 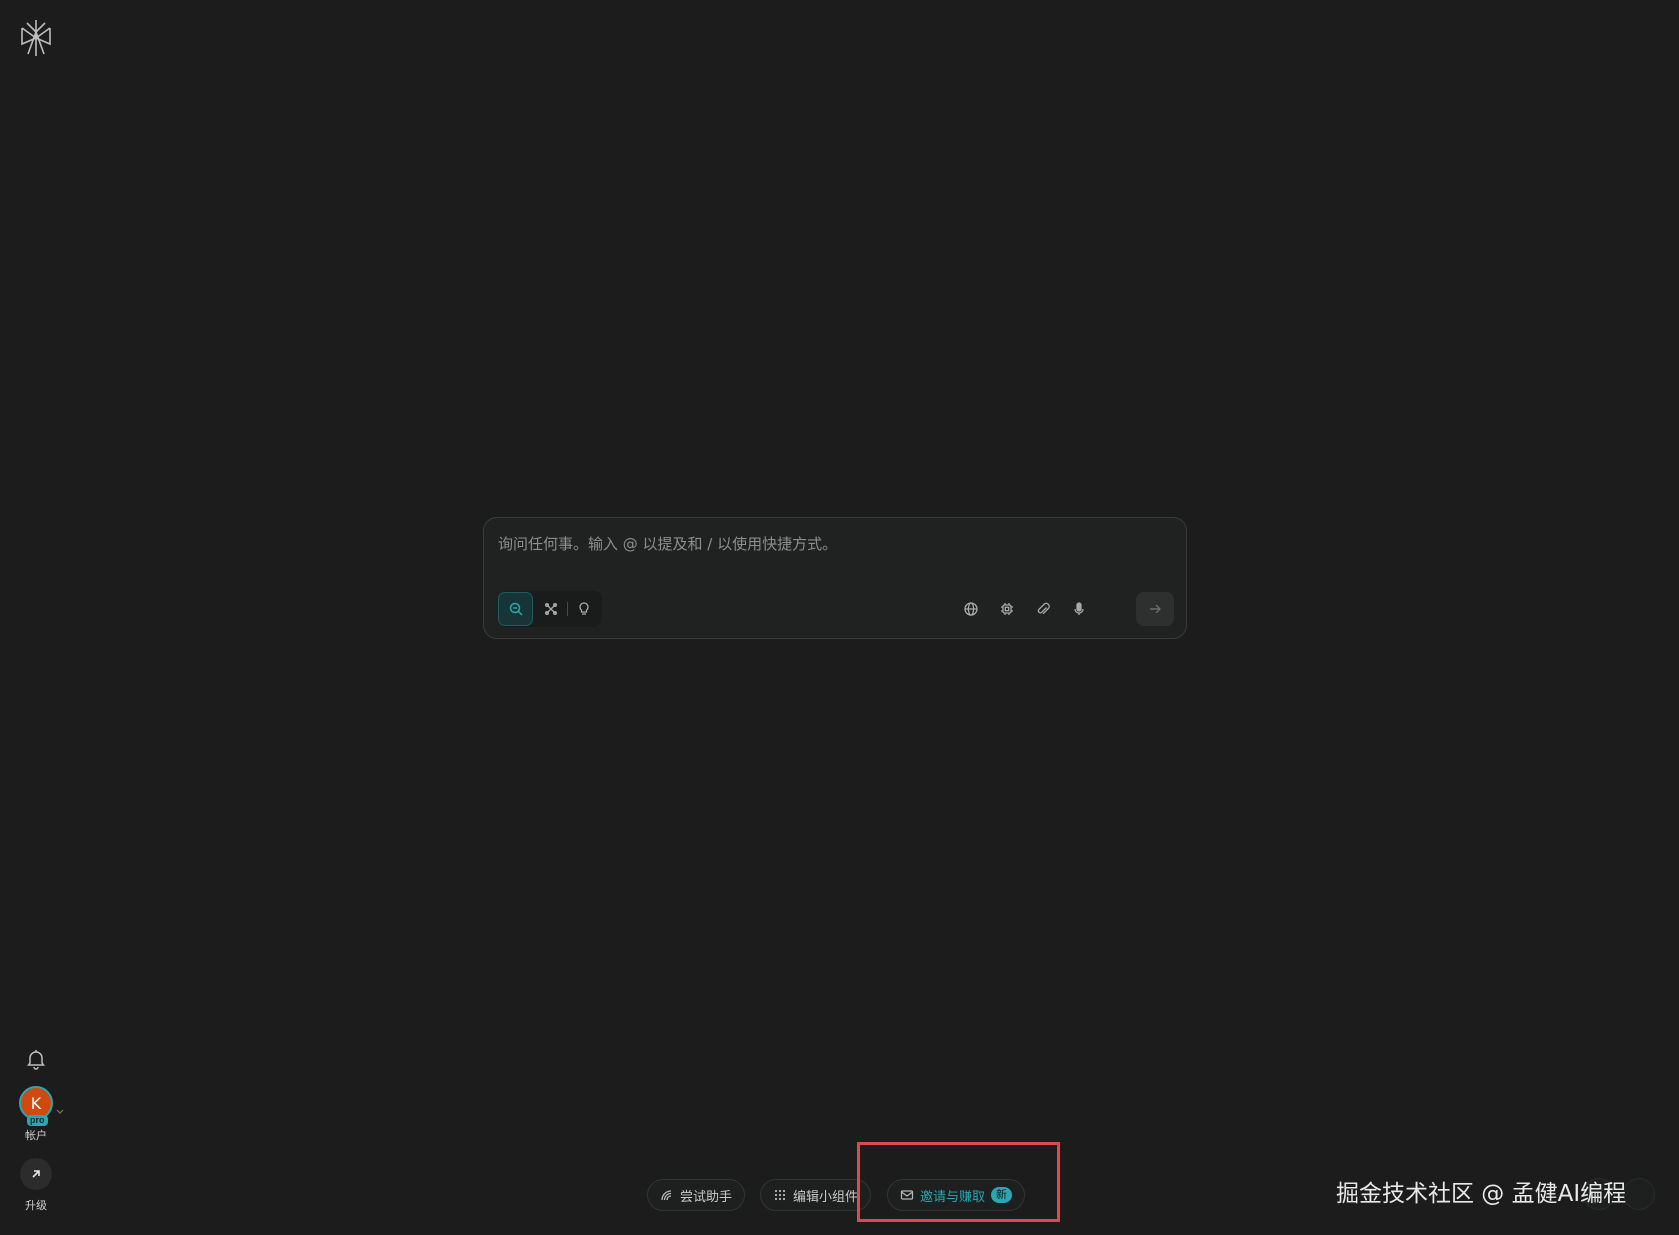 What do you see at coordinates (36, 38) in the screenshot?
I see `perplexity-logo-icon` at bounding box center [36, 38].